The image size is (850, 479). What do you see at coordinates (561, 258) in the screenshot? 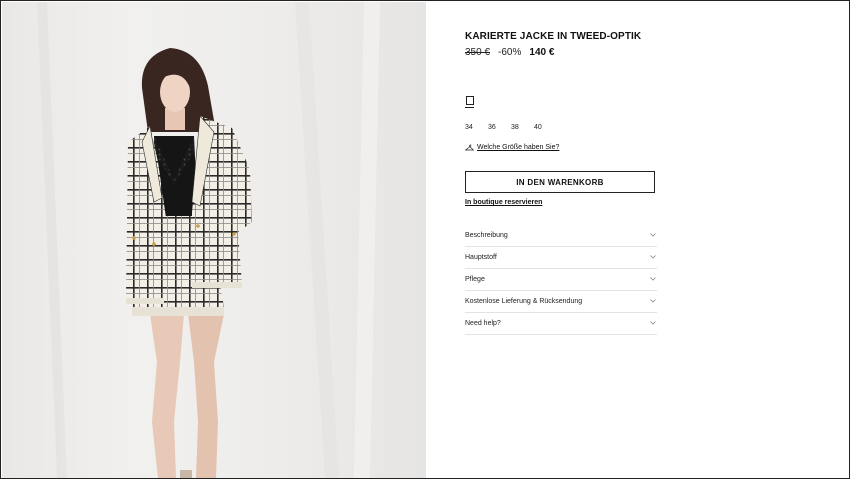
I see `accordion-item-main-fabric: Hauptstoff` at bounding box center [561, 258].